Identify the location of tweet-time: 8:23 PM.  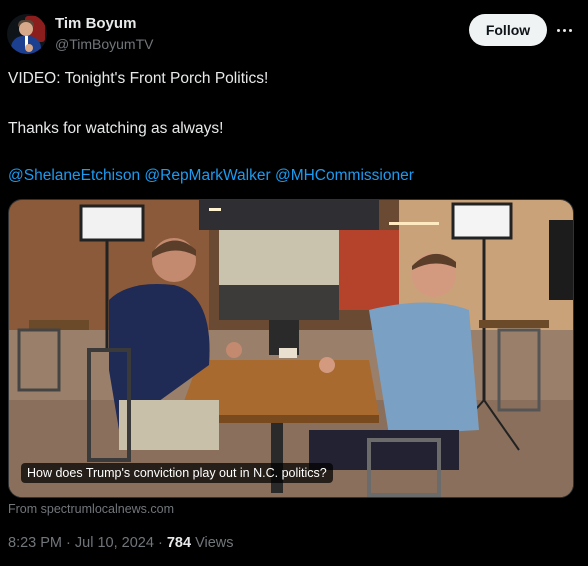
(35, 543).